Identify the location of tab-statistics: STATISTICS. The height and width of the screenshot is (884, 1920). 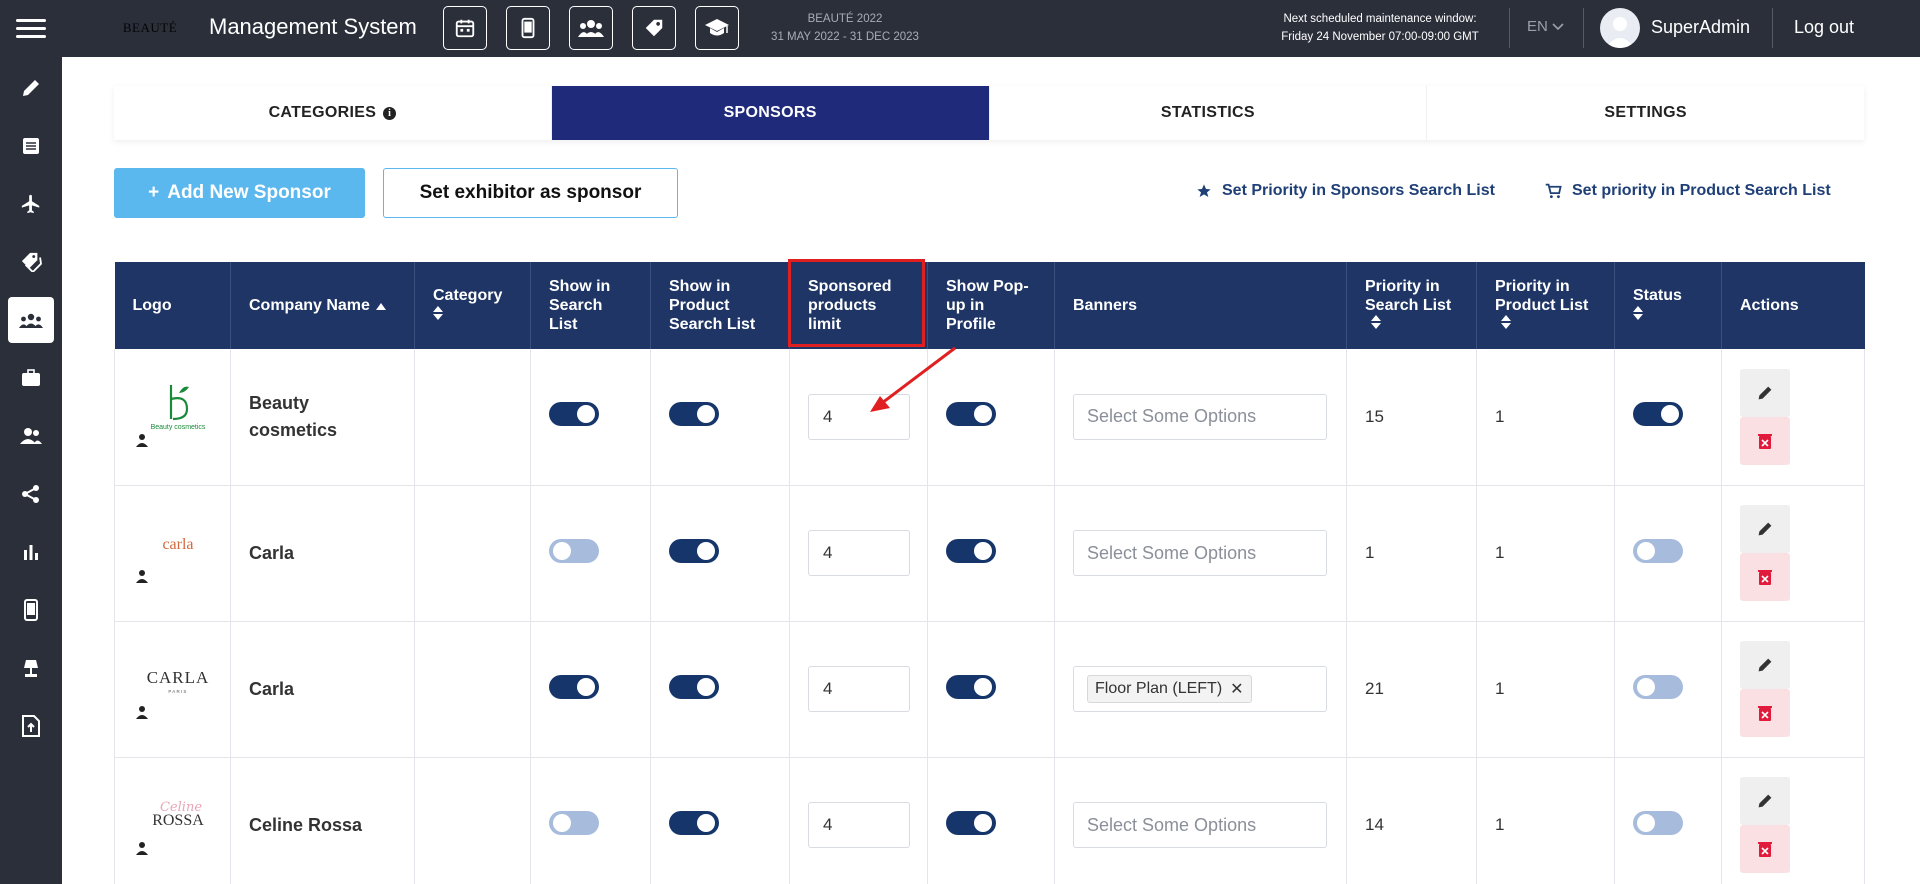
(1209, 113).